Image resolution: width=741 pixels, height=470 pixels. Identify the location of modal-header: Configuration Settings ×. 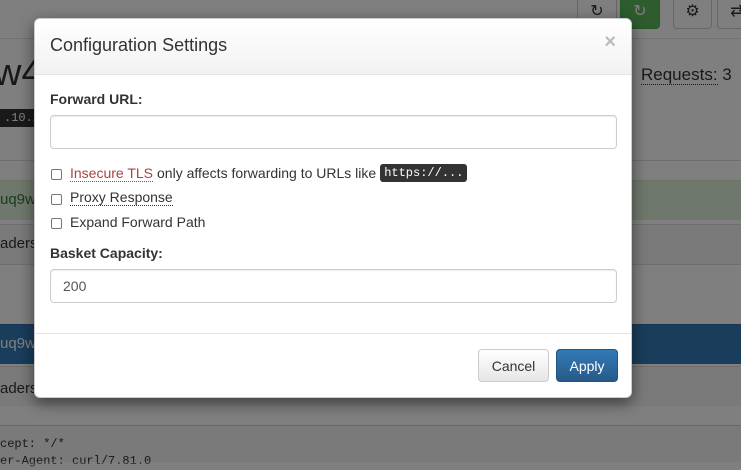
(333, 47).